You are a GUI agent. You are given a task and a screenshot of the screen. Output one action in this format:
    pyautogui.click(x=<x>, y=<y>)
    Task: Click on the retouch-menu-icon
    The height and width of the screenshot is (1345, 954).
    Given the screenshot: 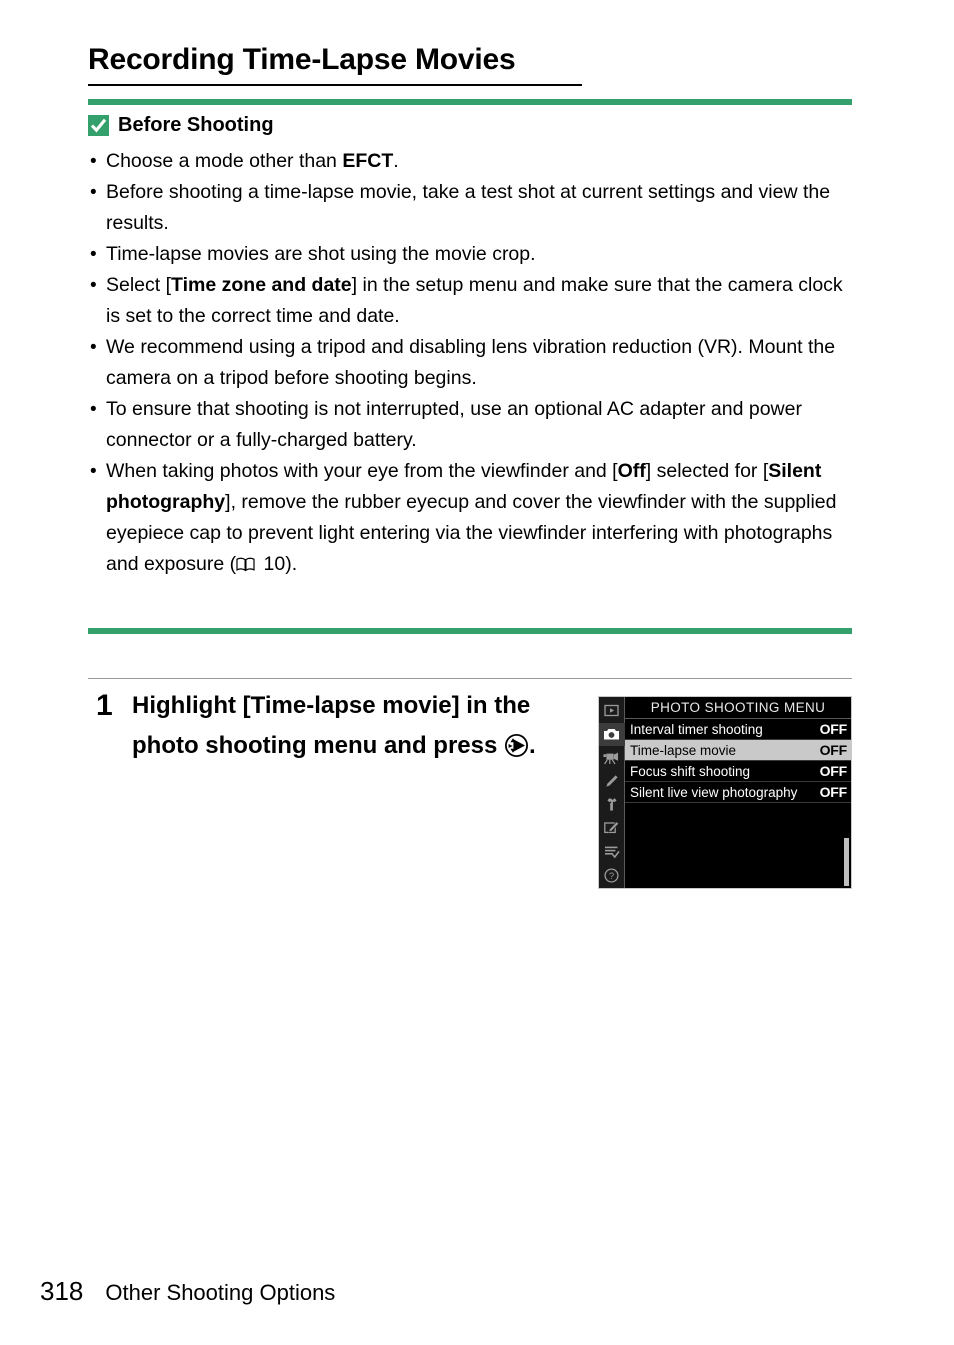 What is the action you would take?
    pyautogui.click(x=612, y=829)
    